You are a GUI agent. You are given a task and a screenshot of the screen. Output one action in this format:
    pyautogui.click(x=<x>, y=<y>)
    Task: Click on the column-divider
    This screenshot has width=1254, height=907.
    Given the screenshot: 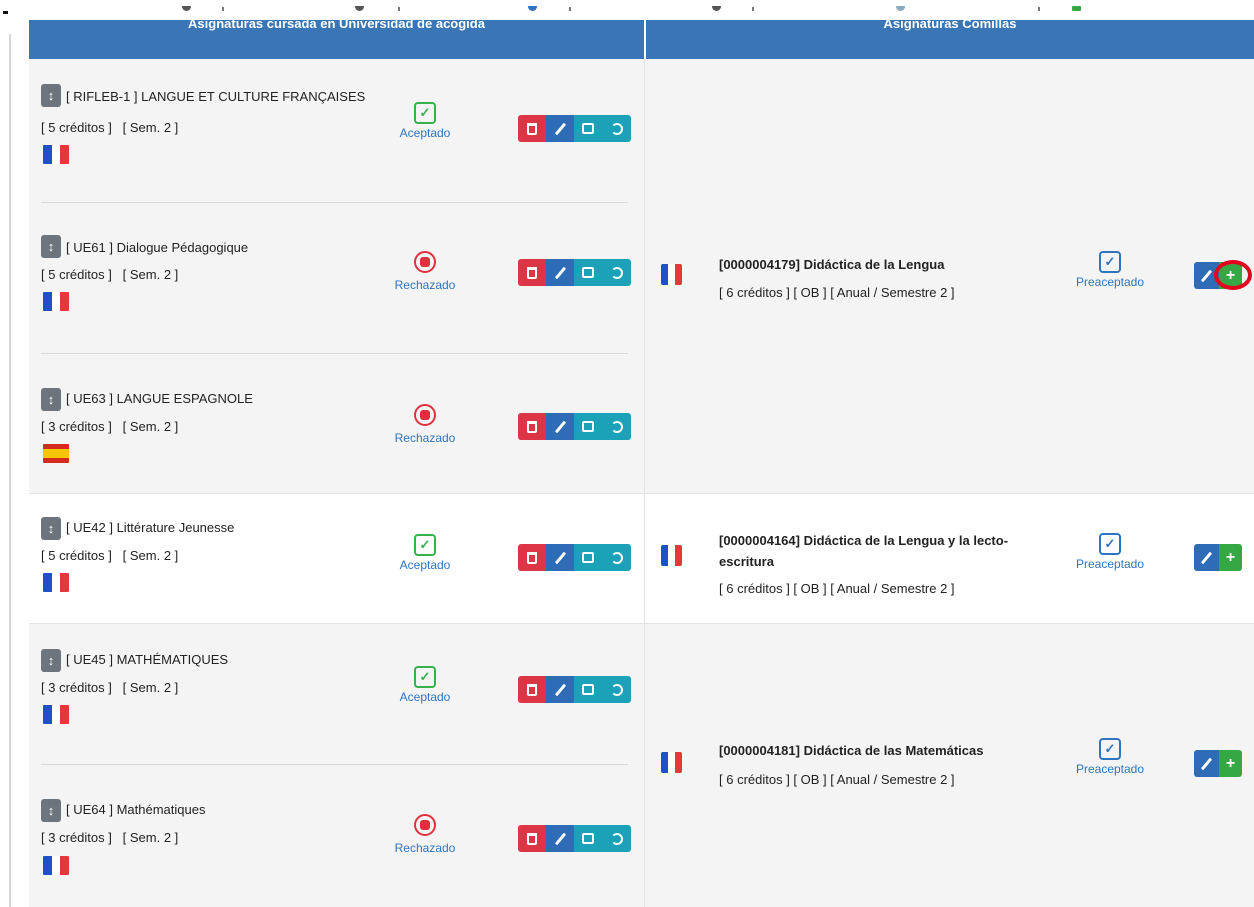 What is the action you would take?
    pyautogui.click(x=644, y=483)
    